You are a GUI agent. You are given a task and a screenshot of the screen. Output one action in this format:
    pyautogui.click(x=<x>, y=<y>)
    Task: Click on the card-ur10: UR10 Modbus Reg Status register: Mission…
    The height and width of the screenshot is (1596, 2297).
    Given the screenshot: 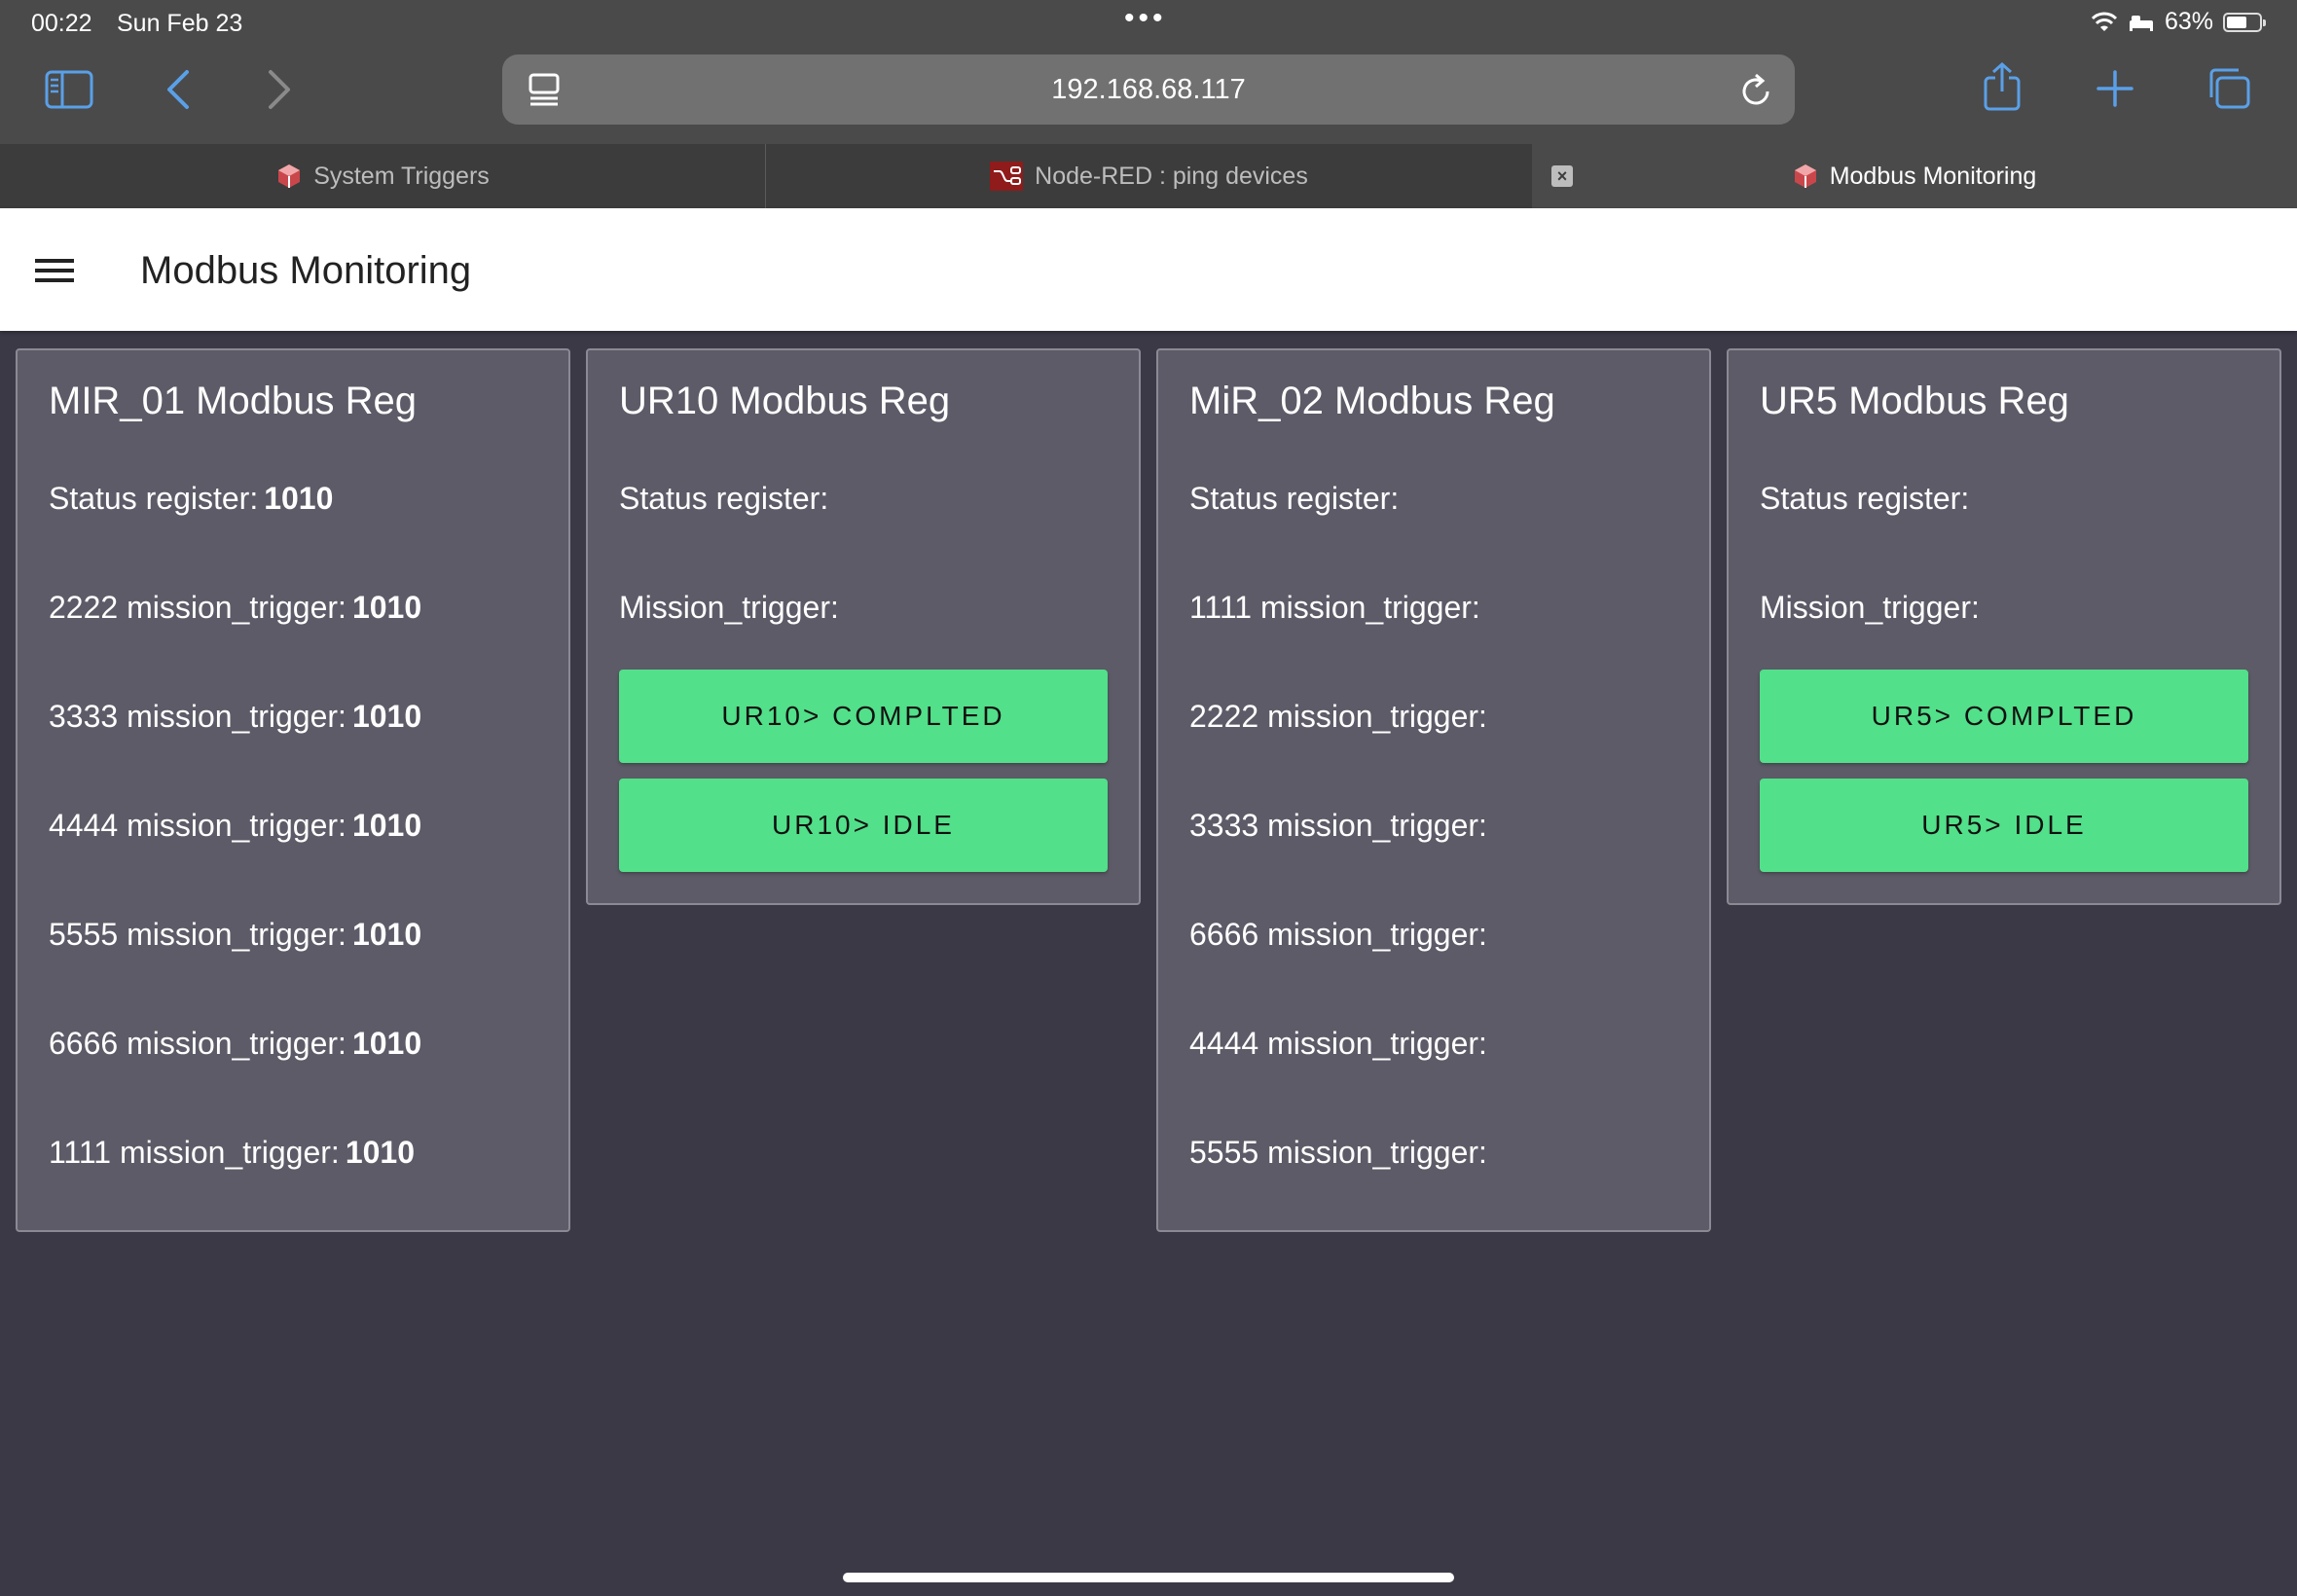 What is the action you would take?
    pyautogui.click(x=863, y=626)
    